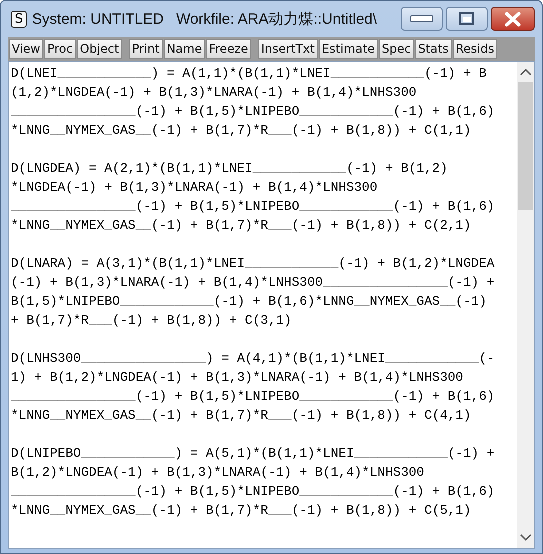 Image resolution: width=543 pixels, height=554 pixels. Describe the element at coordinates (525, 305) in the screenshot. I see `scrollbar` at that location.